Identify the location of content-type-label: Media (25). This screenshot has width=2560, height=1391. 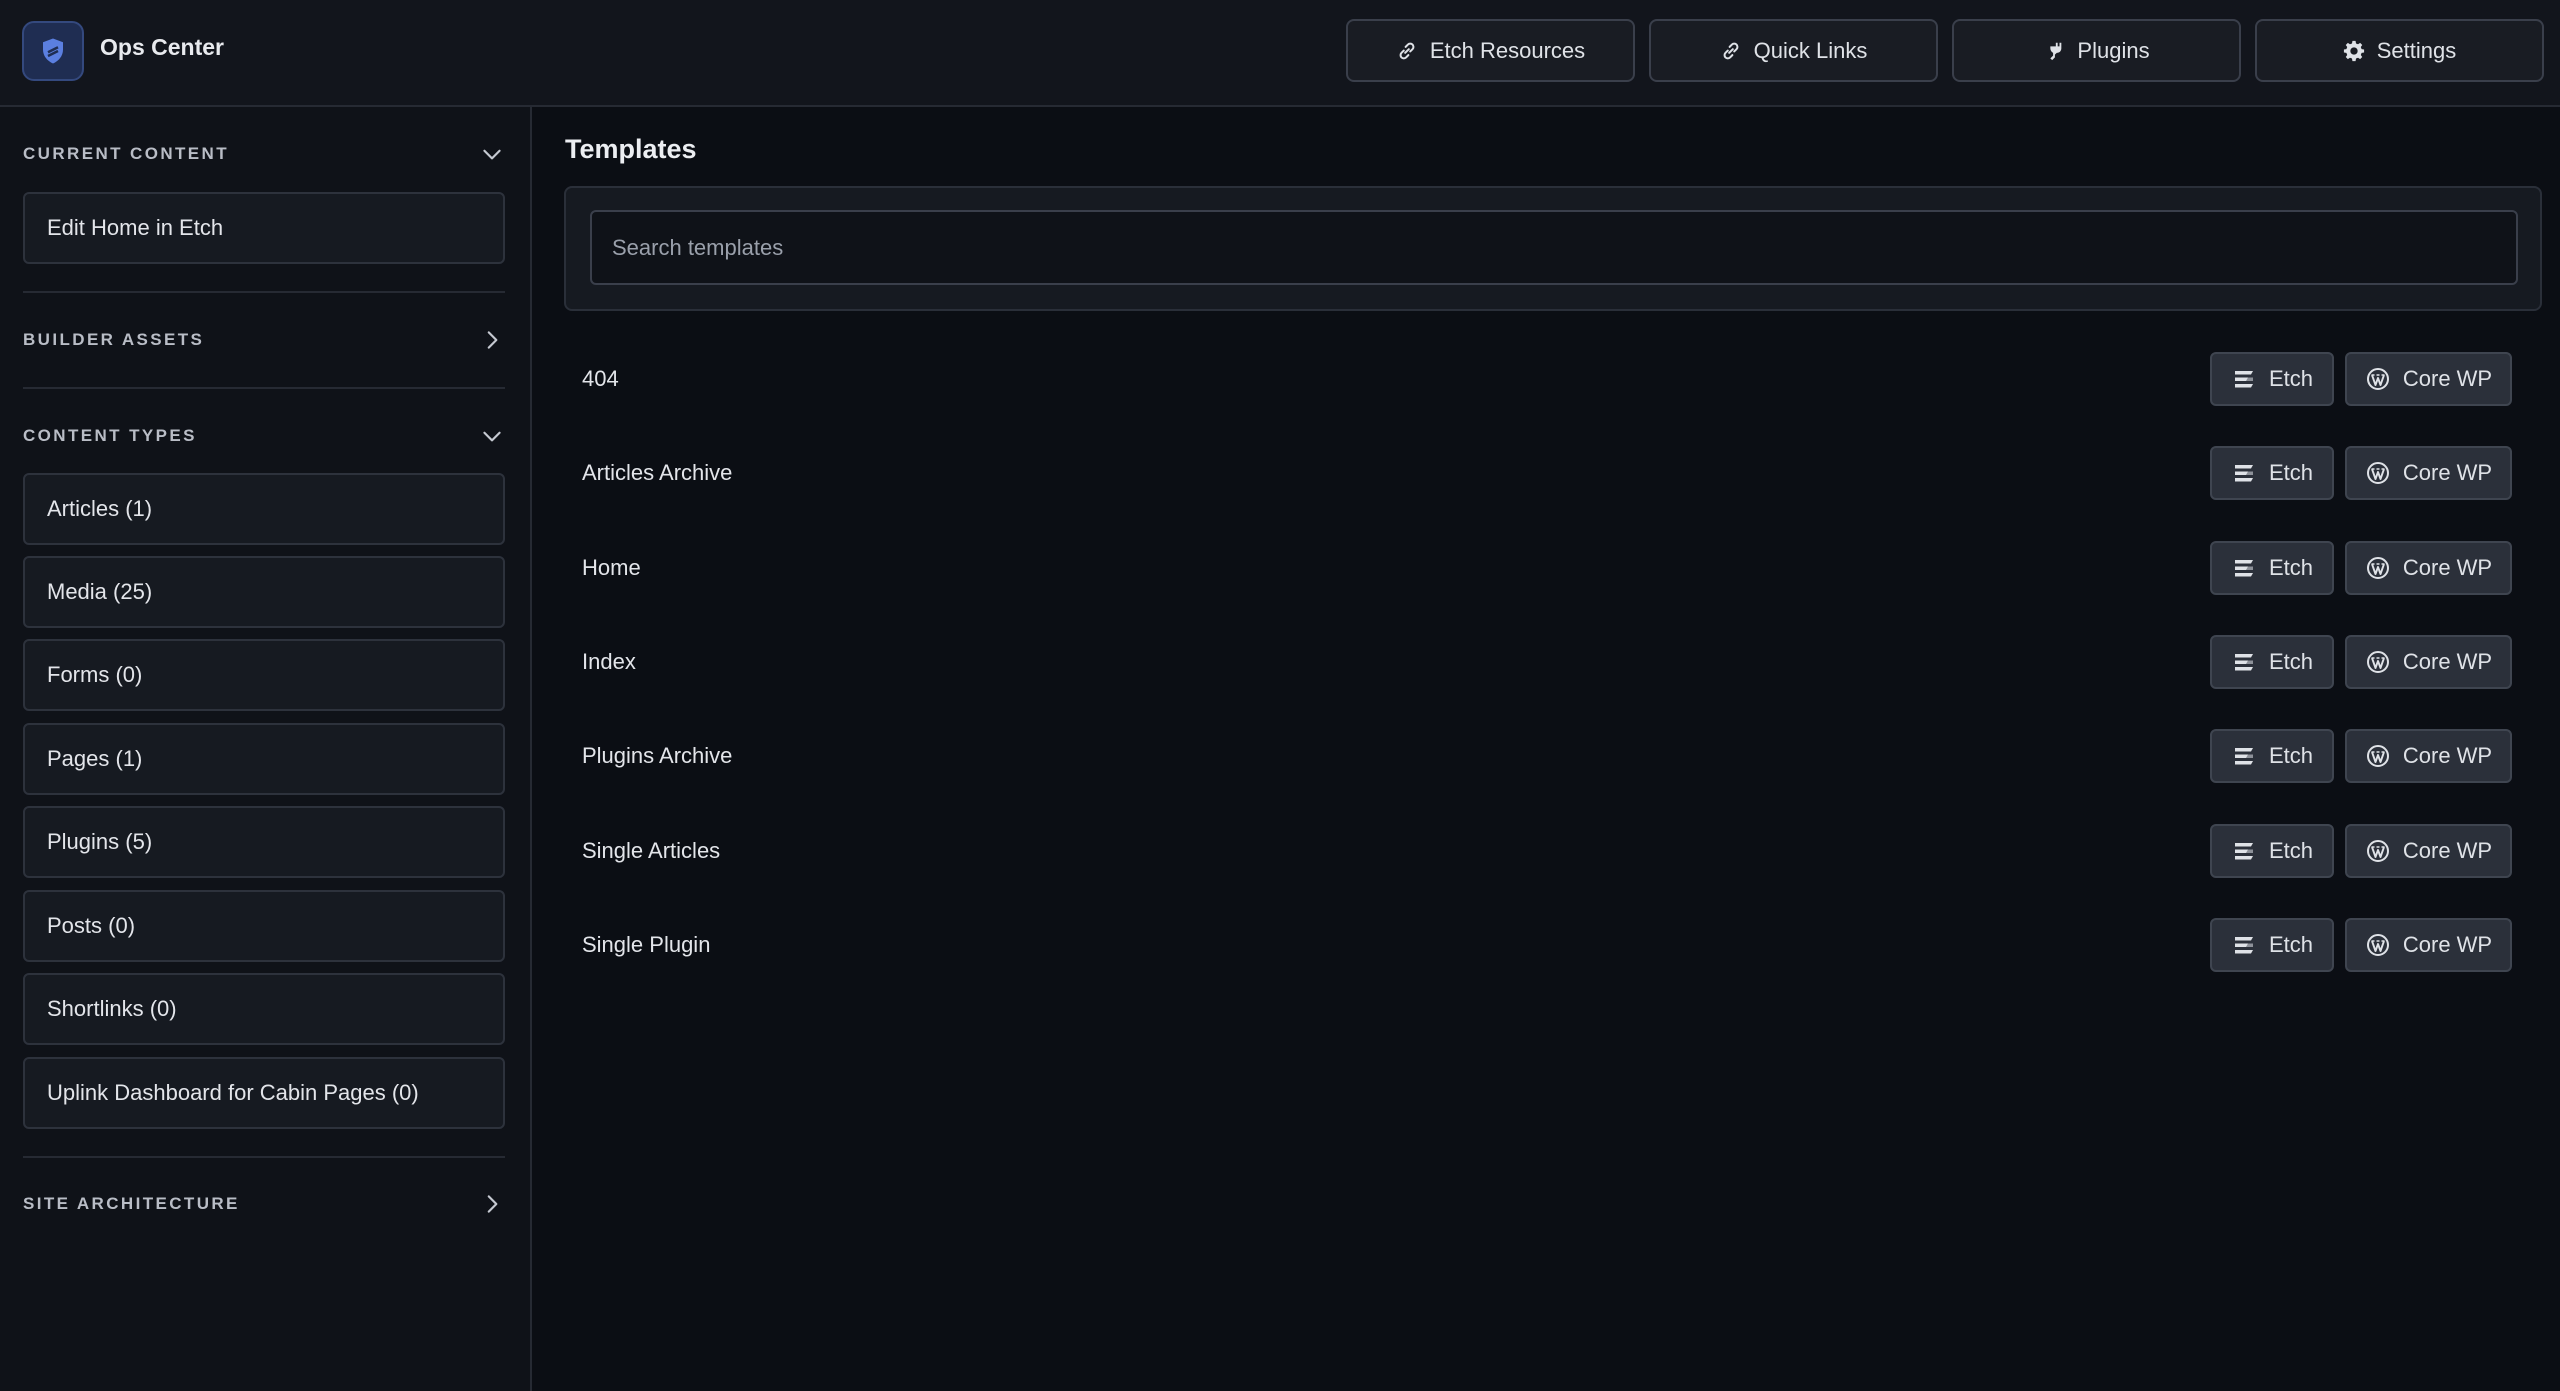
(100, 591).